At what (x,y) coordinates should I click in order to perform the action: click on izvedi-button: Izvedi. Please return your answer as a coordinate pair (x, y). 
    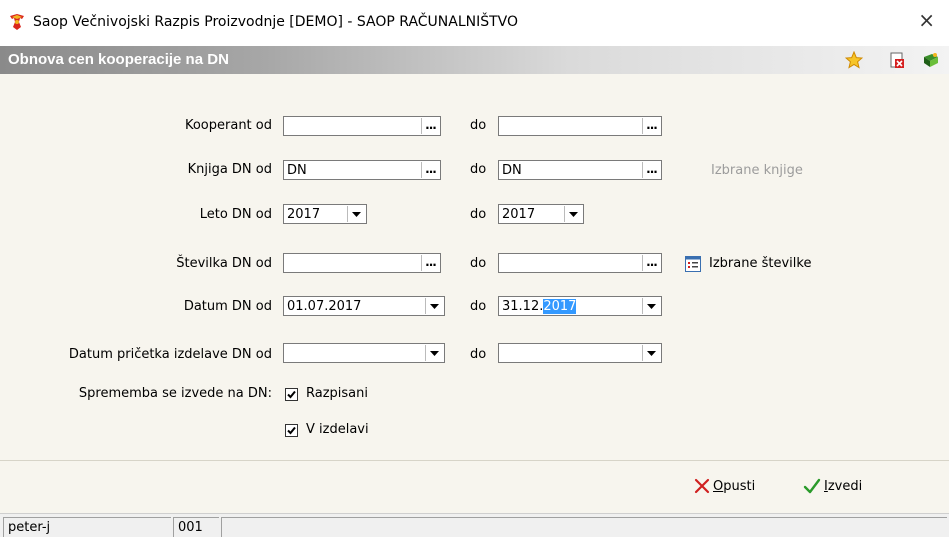
    Looking at the image, I should click on (832, 486).